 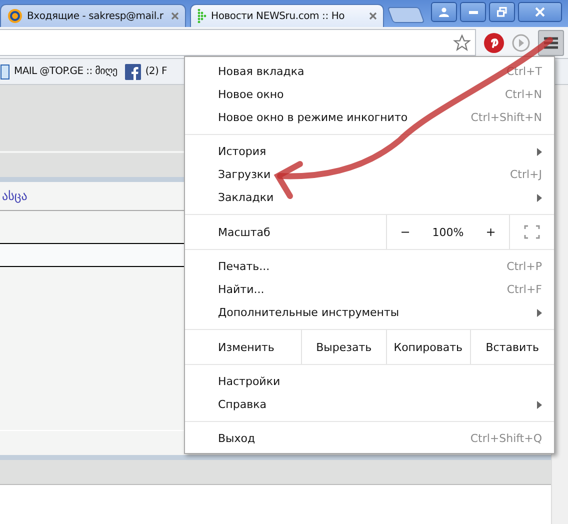 I want to click on page-icon, so click(x=5, y=72).